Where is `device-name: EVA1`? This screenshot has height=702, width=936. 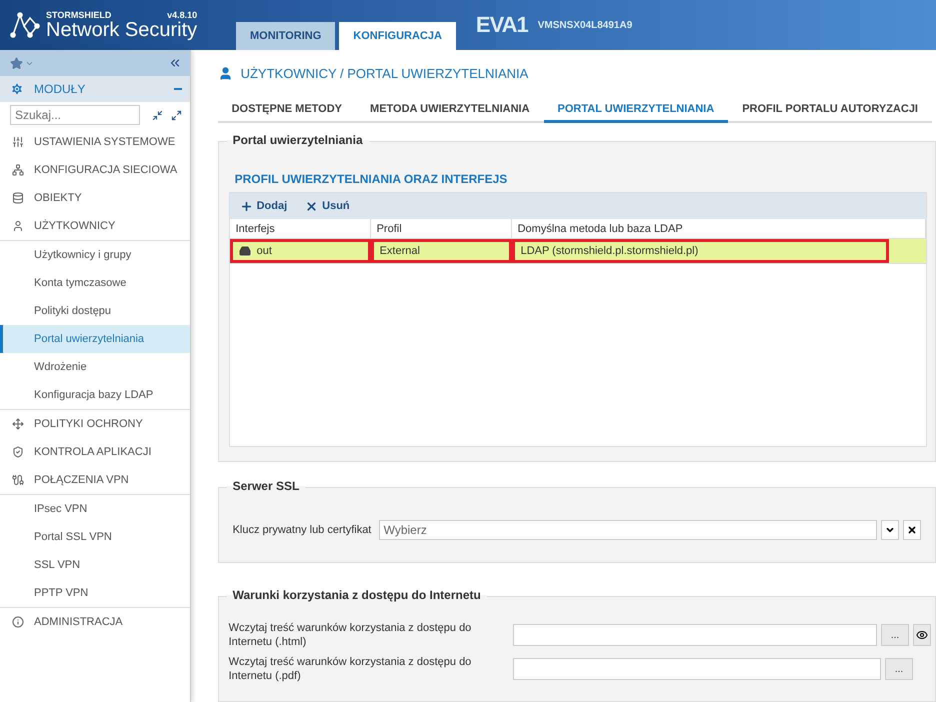 device-name: EVA1 is located at coordinates (502, 25).